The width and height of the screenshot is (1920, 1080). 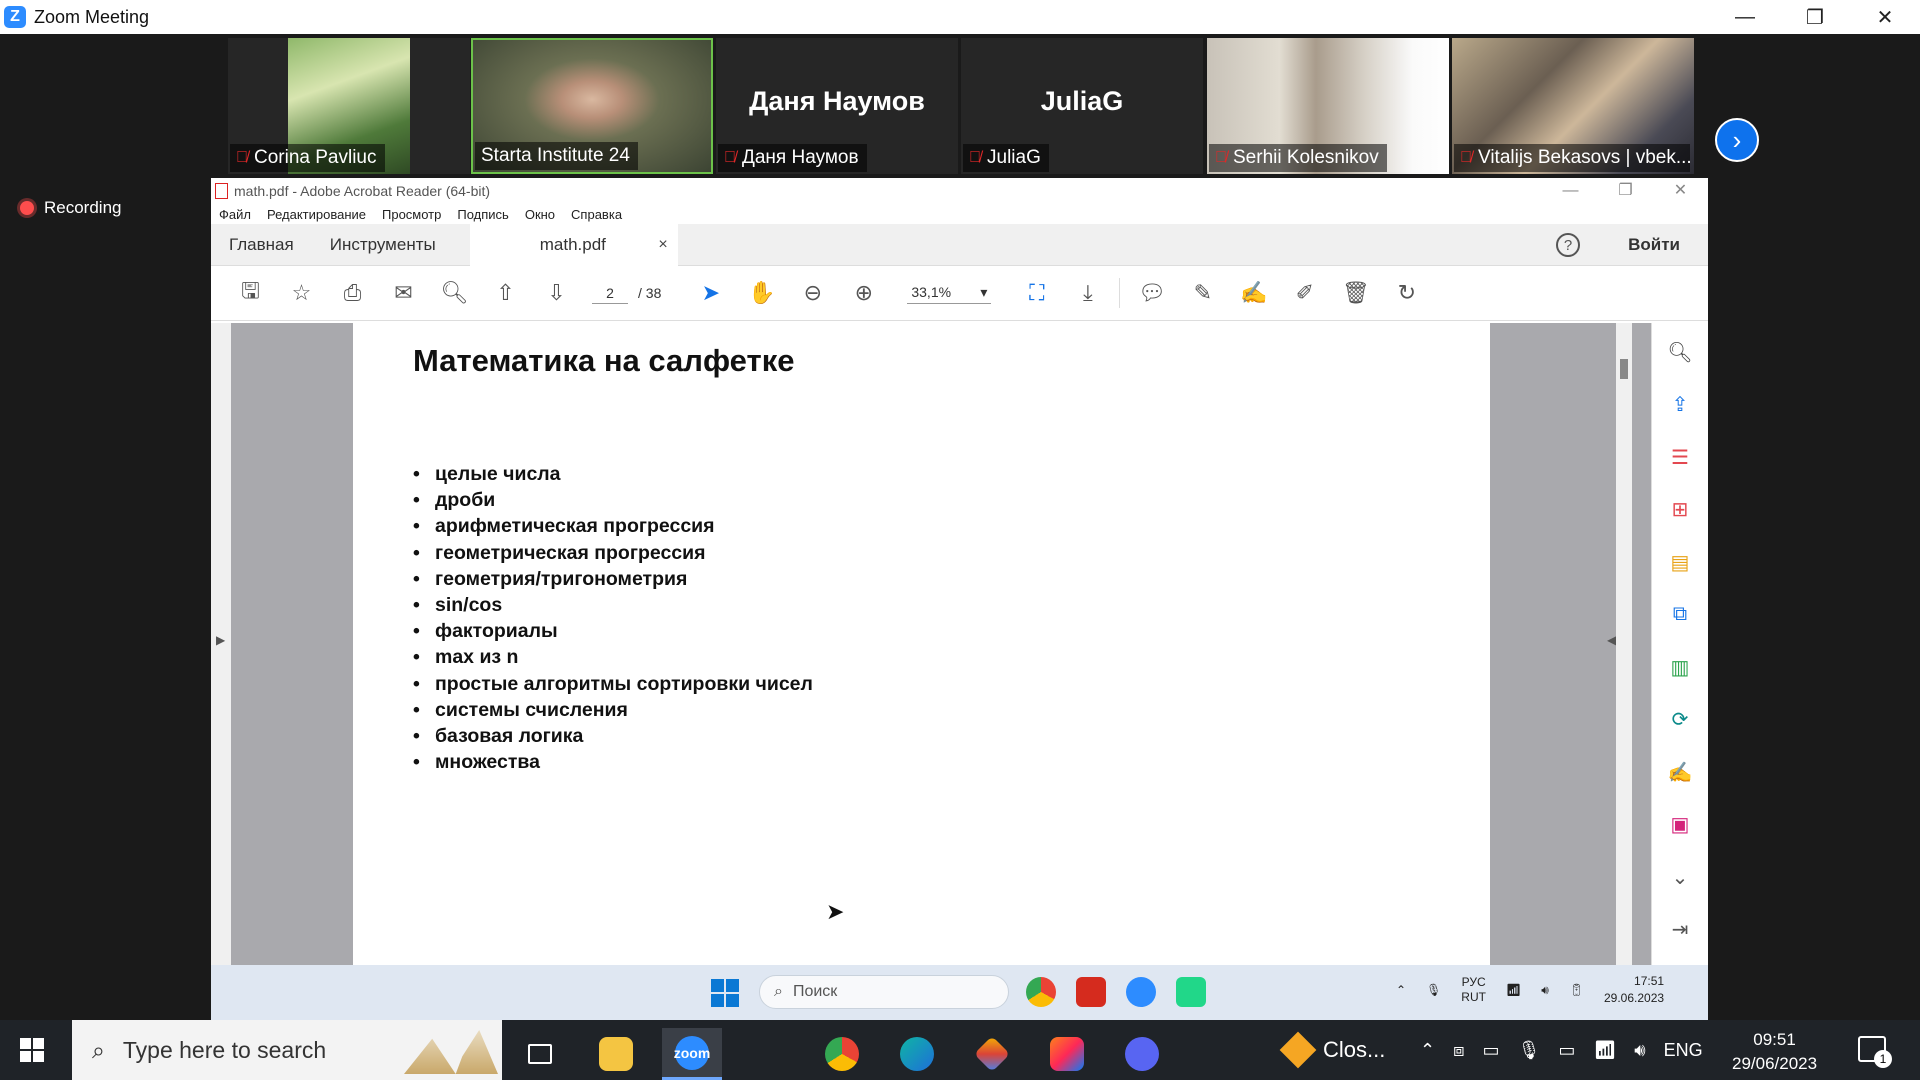 I want to click on chrome-icon, so click(x=1041, y=992).